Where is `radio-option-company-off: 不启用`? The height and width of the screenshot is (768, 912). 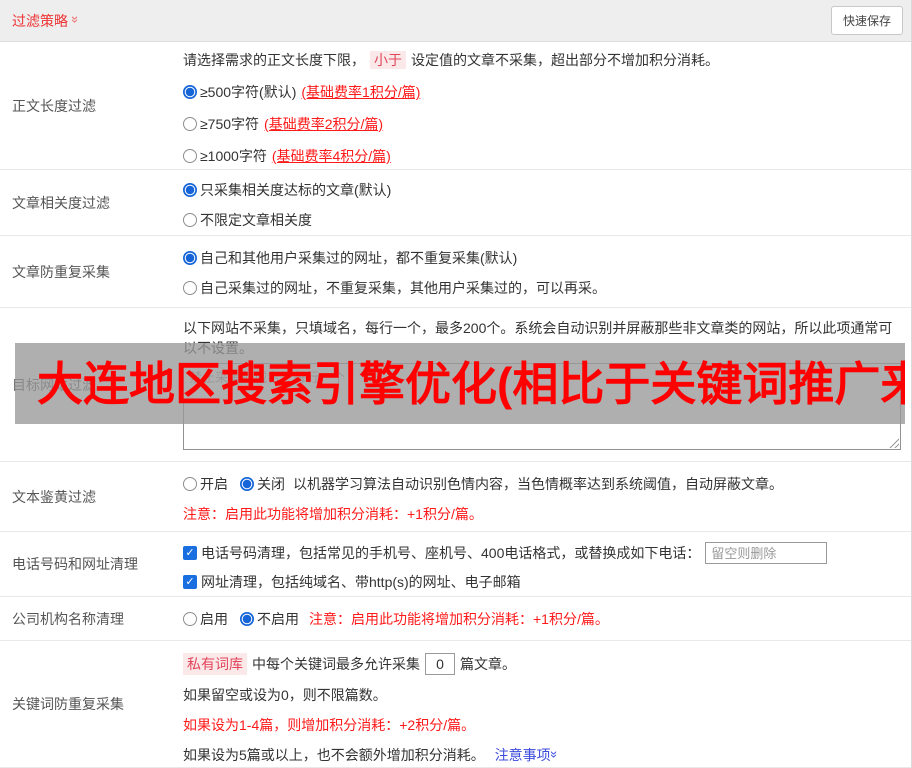
radio-option-company-off: 不启用 is located at coordinates (269, 619).